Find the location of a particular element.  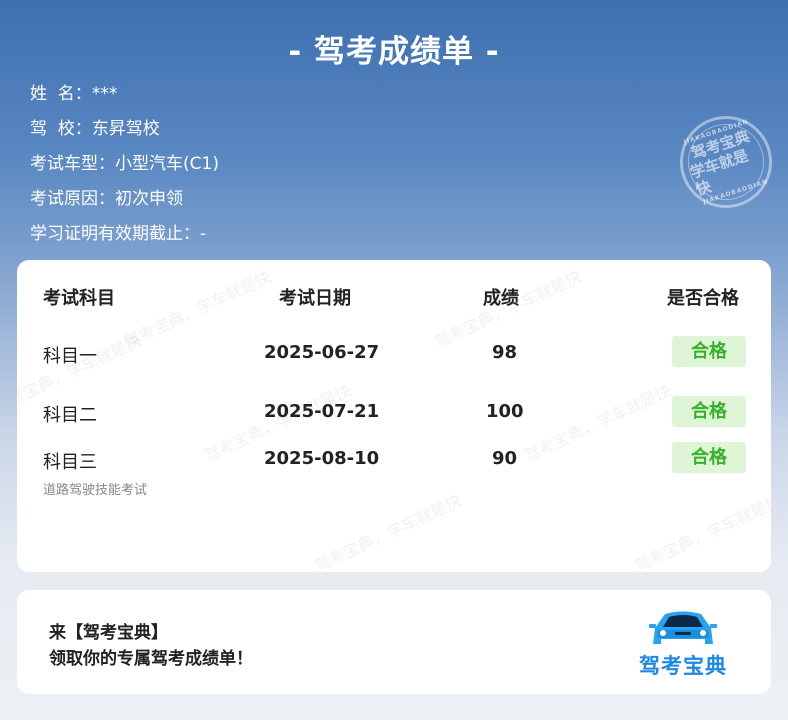

car-icon is located at coordinates (683, 627).